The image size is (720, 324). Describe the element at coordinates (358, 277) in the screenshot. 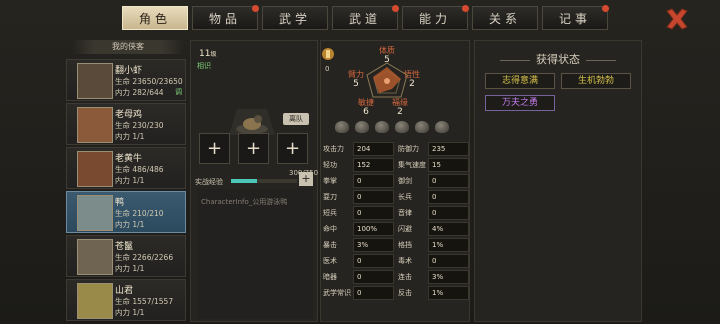

I see `stat-row: 暗器 0` at that location.